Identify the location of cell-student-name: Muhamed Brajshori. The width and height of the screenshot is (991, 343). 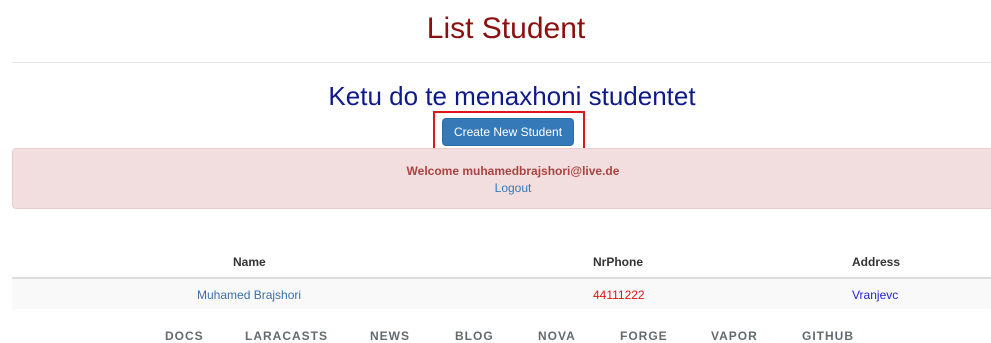
(249, 295).